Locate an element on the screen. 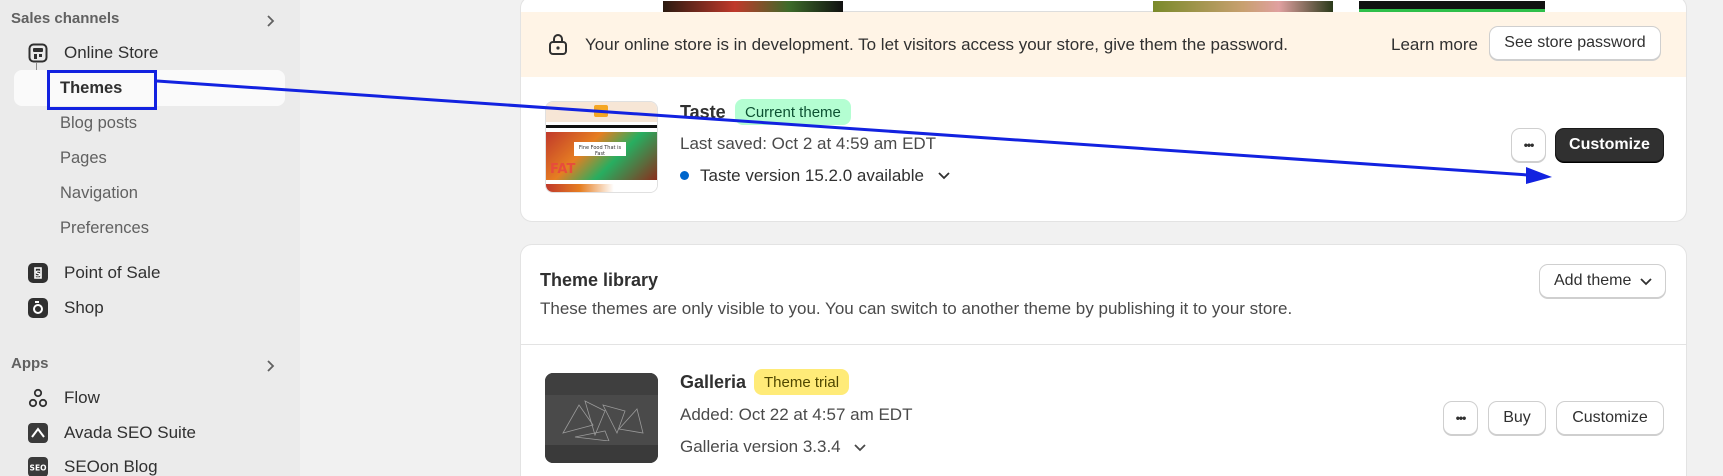 Image resolution: width=1723 pixels, height=476 pixels. theme-library-title: Theme library is located at coordinates (599, 280).